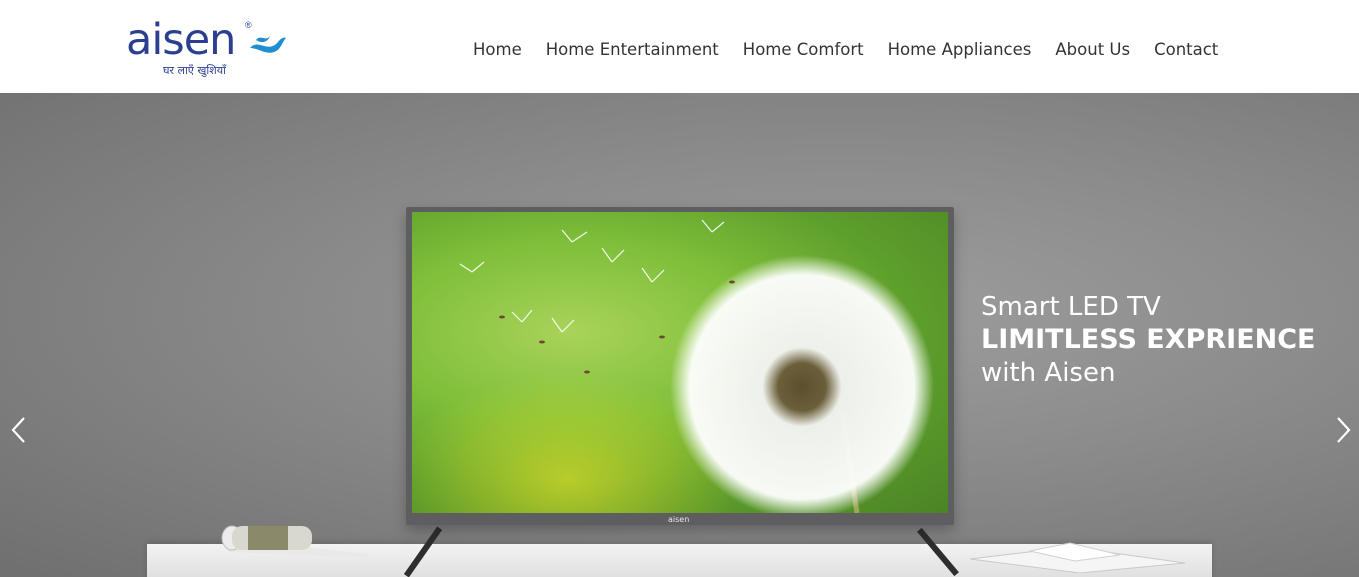 This screenshot has height=577, width=1359. Describe the element at coordinates (19, 430) in the screenshot. I see `chevron-left-icon` at that location.